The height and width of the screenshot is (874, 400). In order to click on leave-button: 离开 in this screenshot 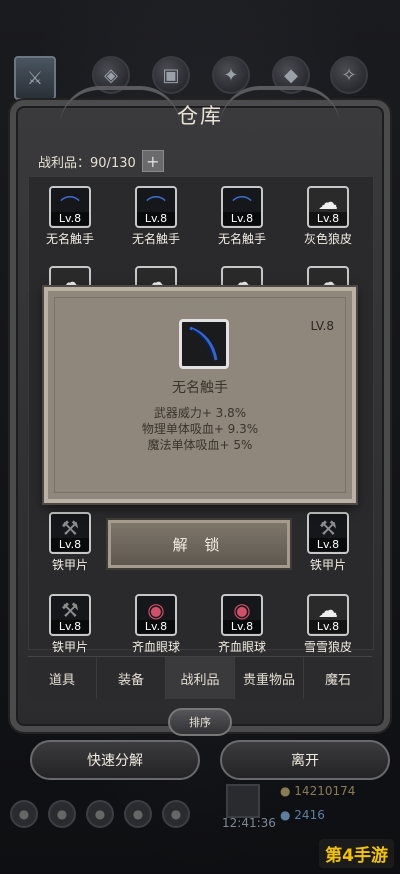, I will do `click(305, 760)`.